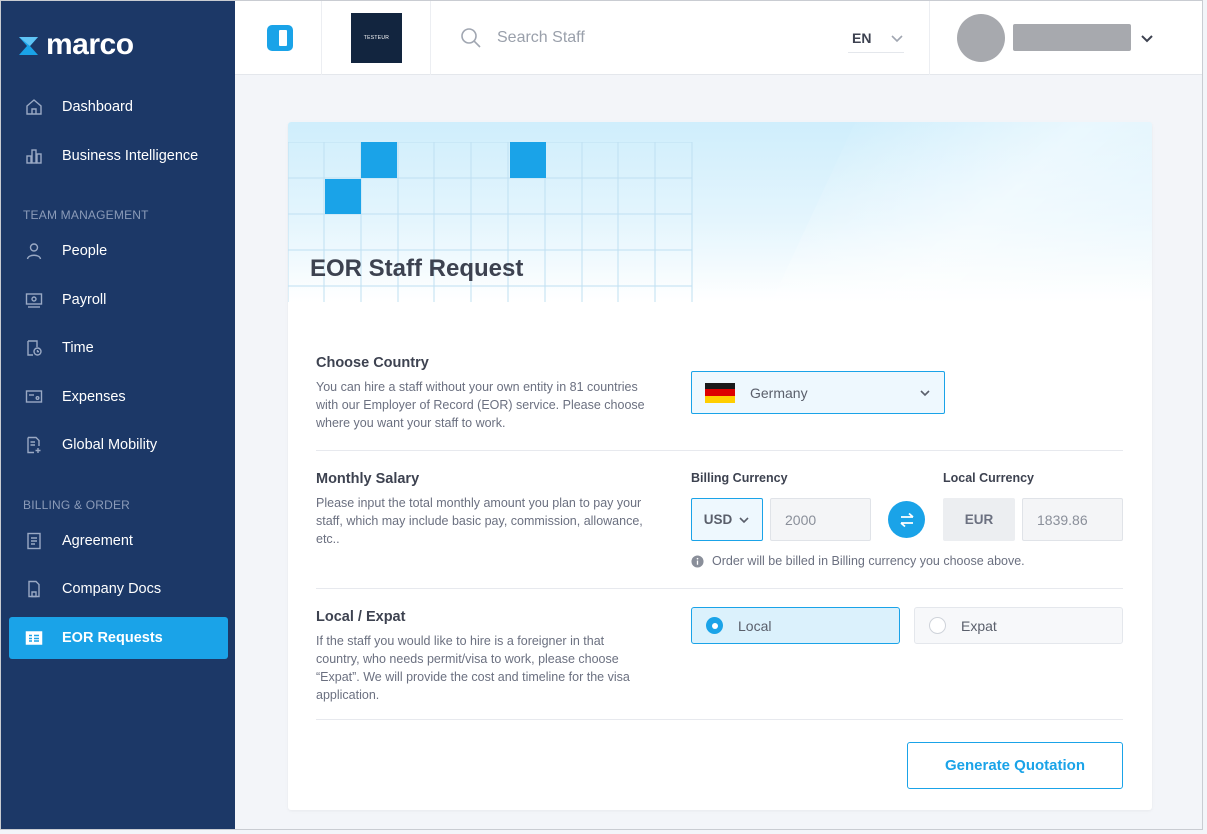 This screenshot has width=1207, height=834. What do you see at coordinates (1072, 37) in the screenshot?
I see `user-name-redacted` at bounding box center [1072, 37].